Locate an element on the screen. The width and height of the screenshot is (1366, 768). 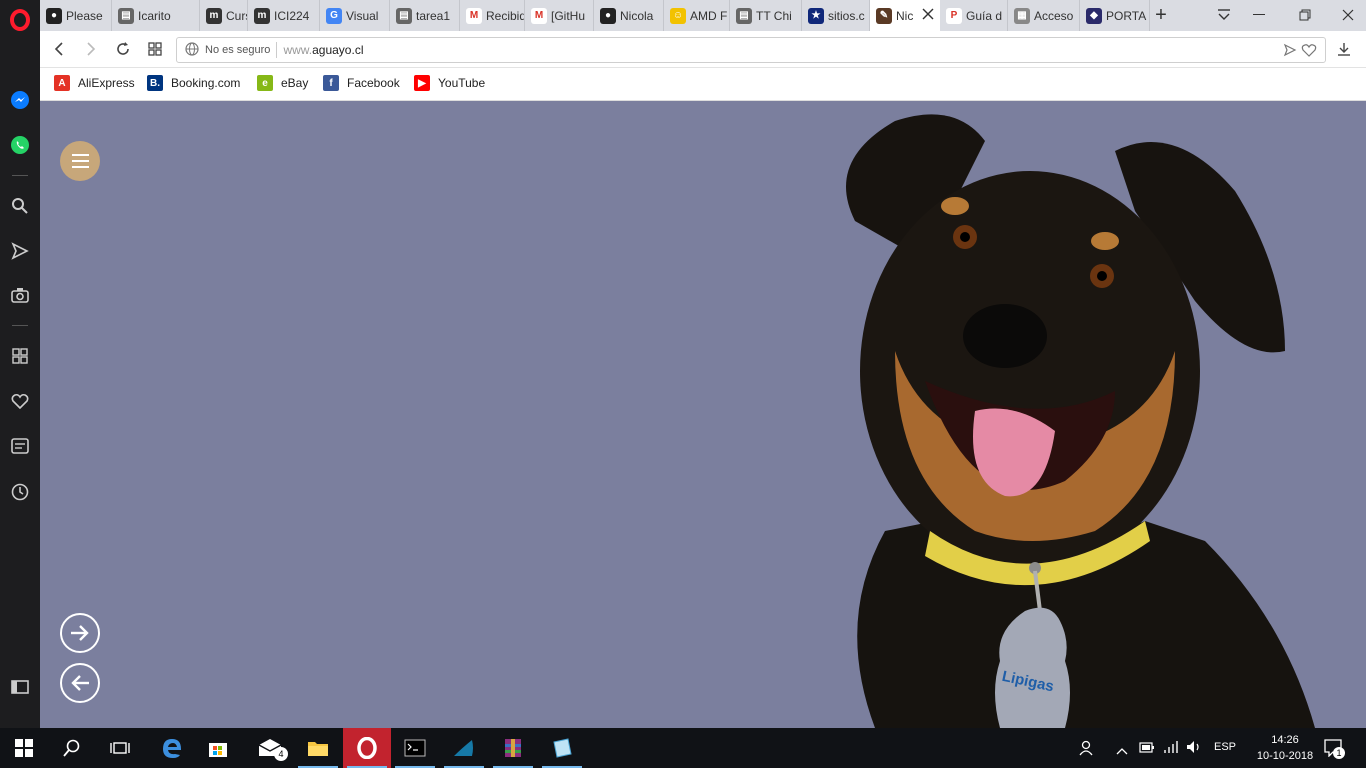
bookmark-4: f Facebook is located at coordinates (361, 83).